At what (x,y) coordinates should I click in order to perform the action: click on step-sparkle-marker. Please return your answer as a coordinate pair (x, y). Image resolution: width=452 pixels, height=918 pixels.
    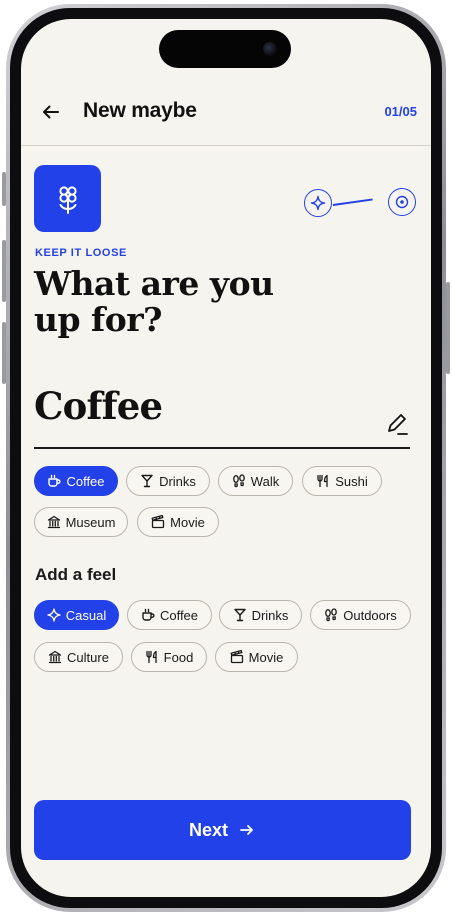
    Looking at the image, I should click on (318, 203).